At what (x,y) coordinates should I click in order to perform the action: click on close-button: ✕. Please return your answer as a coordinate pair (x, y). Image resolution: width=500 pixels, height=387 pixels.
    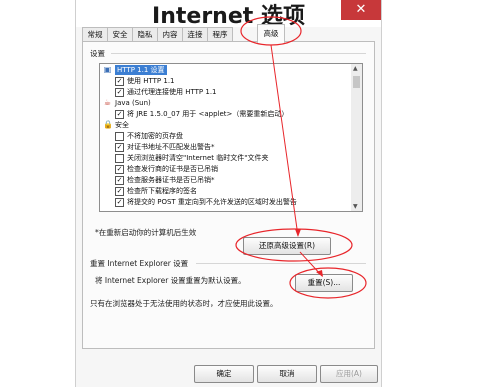
    Looking at the image, I should click on (361, 10).